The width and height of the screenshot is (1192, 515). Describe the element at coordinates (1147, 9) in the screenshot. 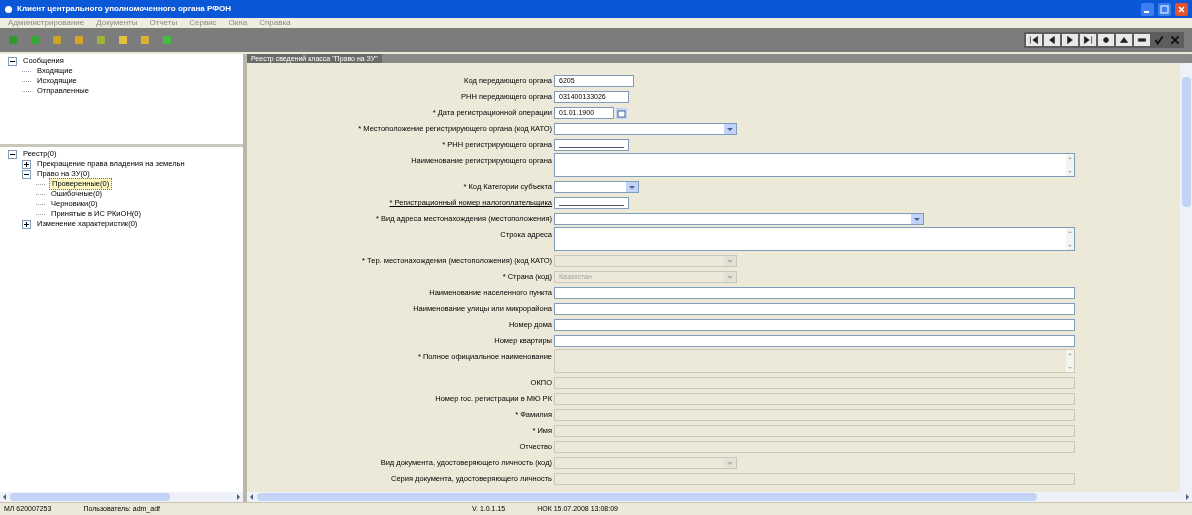

I see `minimize-icon` at that location.